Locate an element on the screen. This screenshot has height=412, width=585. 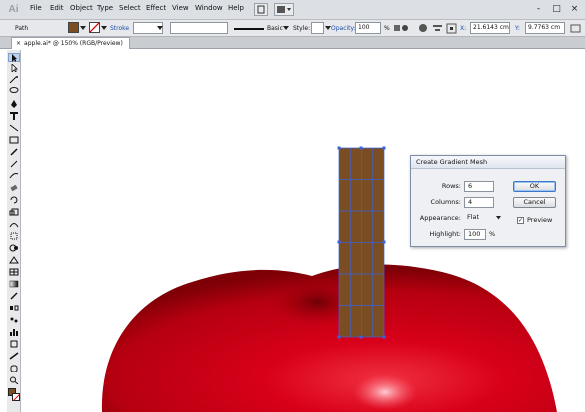
line-segment-tool is located at coordinates (14, 128).